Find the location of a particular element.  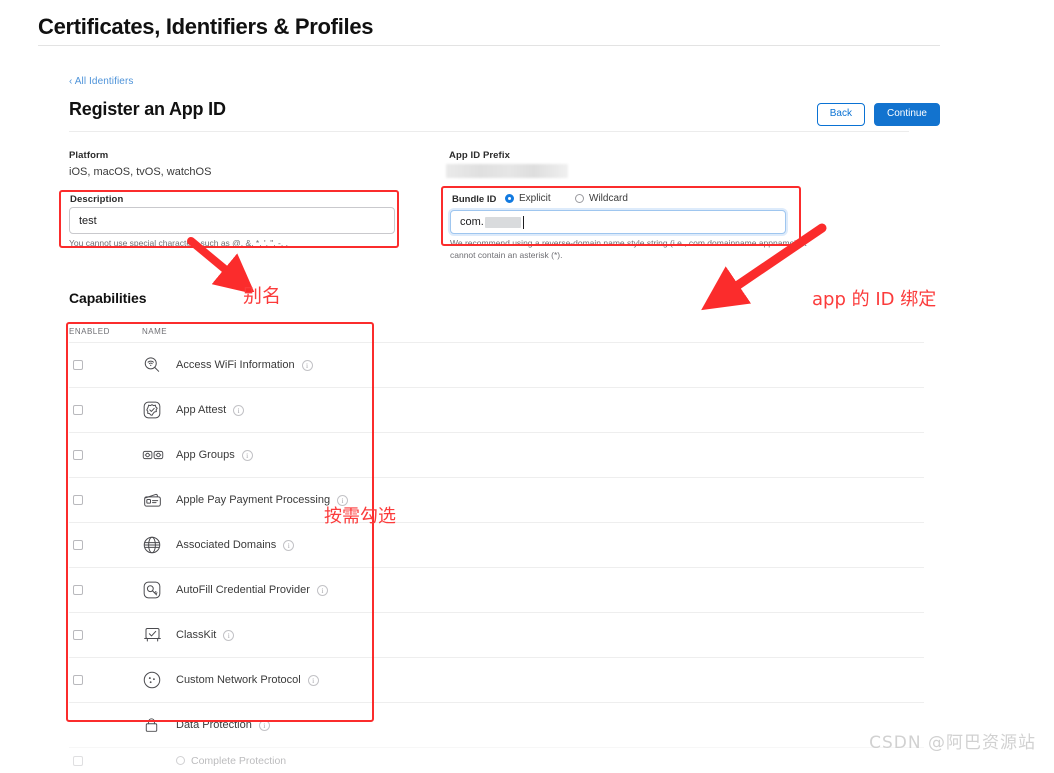

description-label: Description is located at coordinates (97, 199).